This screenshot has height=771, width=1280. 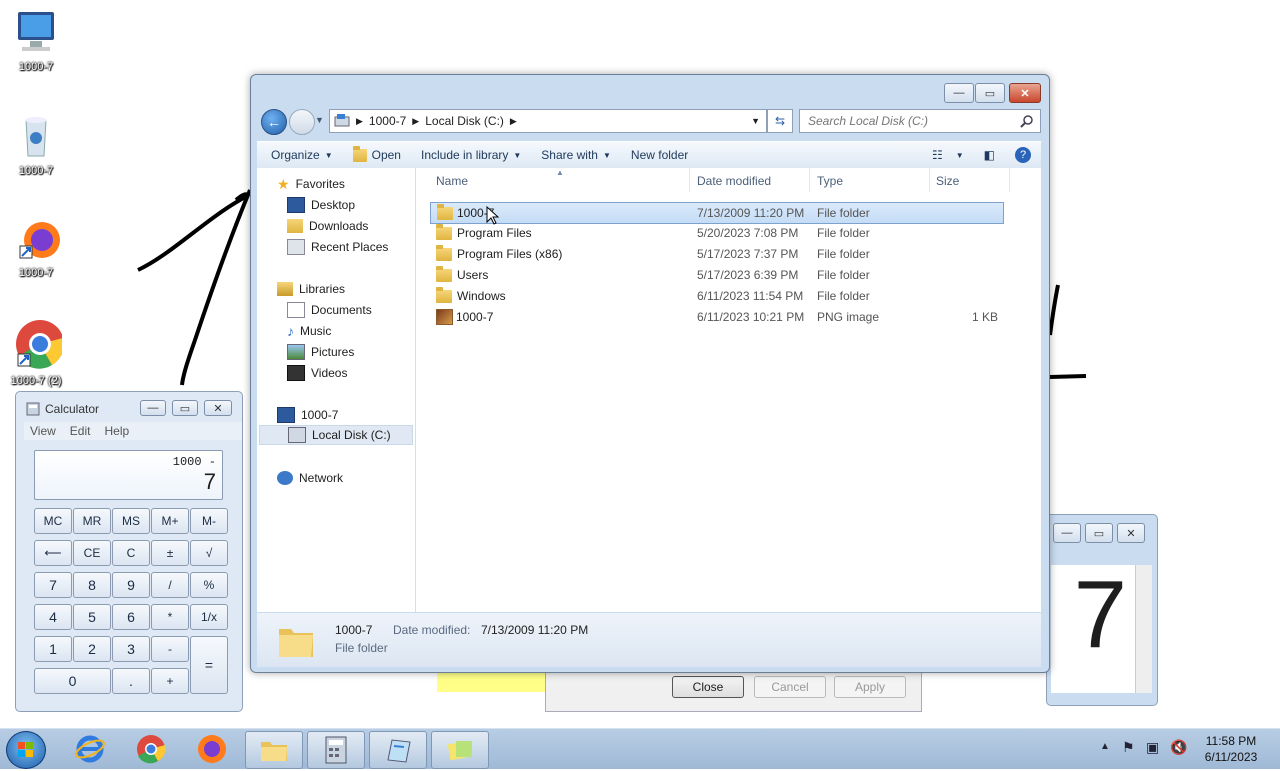 What do you see at coordinates (1128, 747) in the screenshot?
I see `action-center-flag-icon: ⚑` at bounding box center [1128, 747].